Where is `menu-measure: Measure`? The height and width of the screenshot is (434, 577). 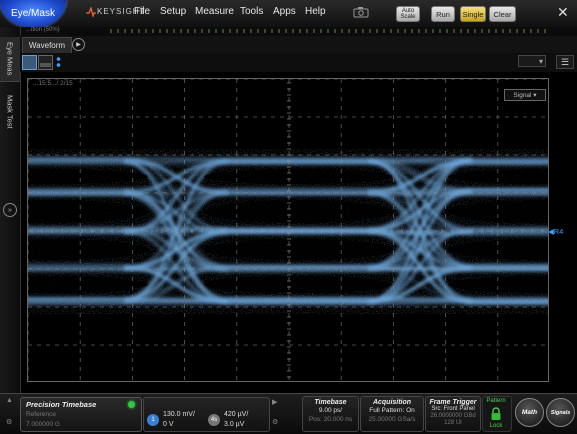 menu-measure: Measure is located at coordinates (214, 11).